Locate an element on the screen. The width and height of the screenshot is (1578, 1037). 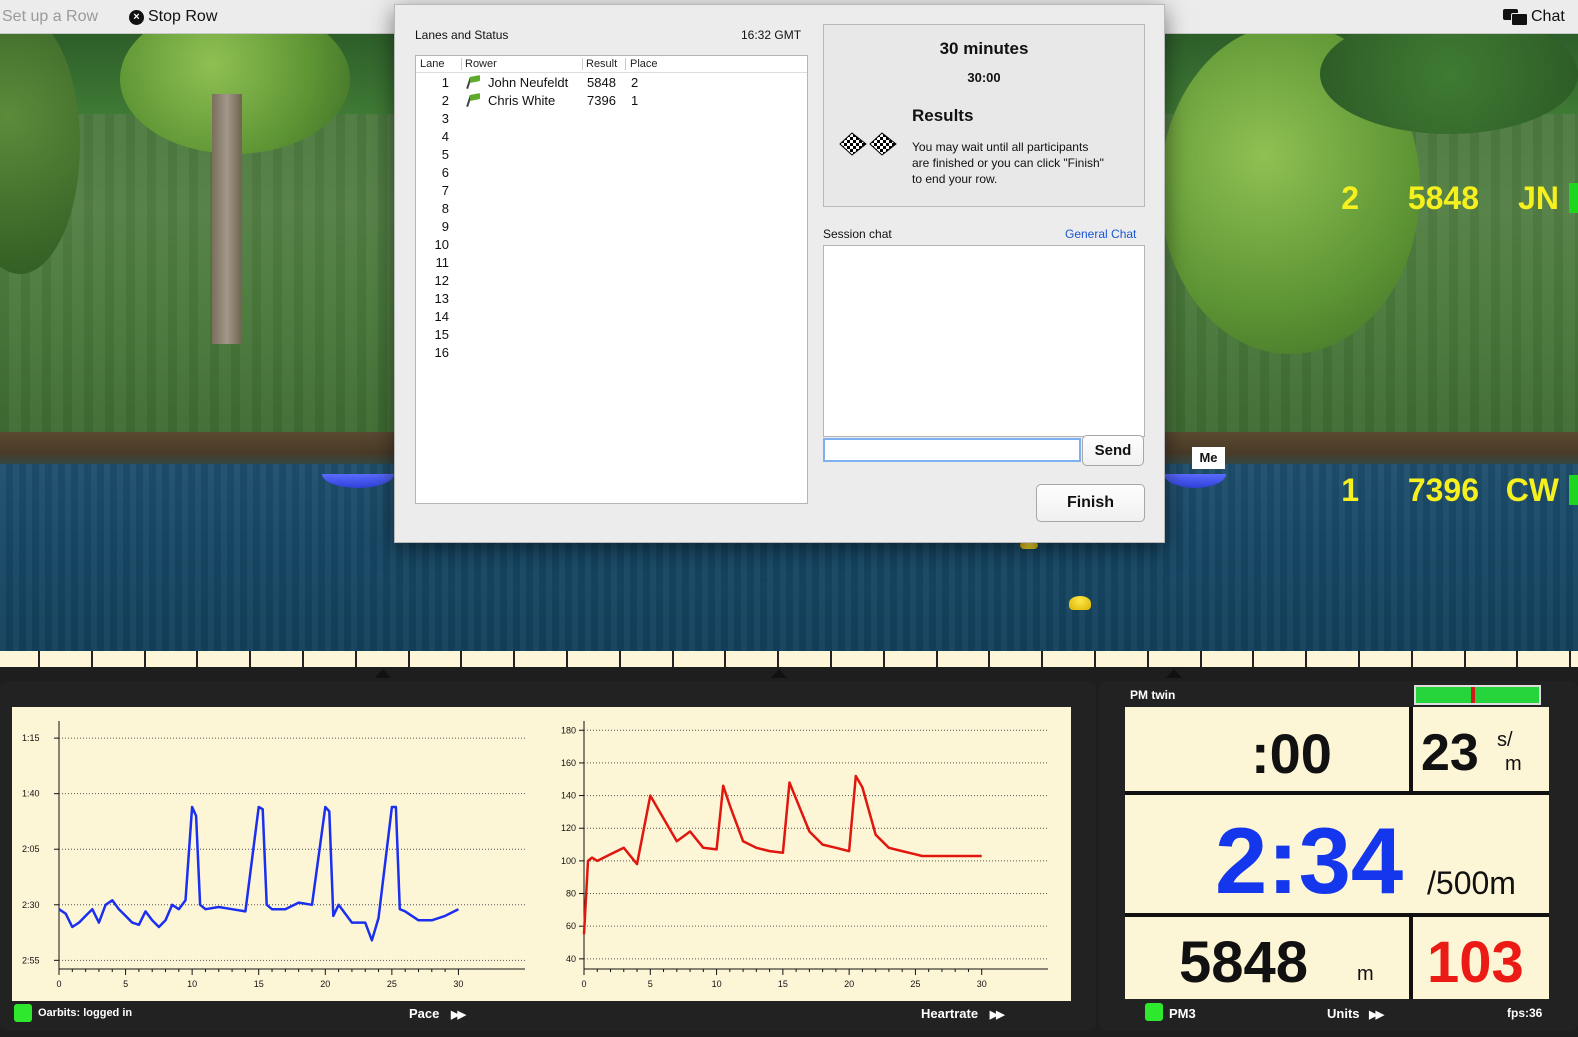
lane-row: 15 is located at coordinates (611, 336).